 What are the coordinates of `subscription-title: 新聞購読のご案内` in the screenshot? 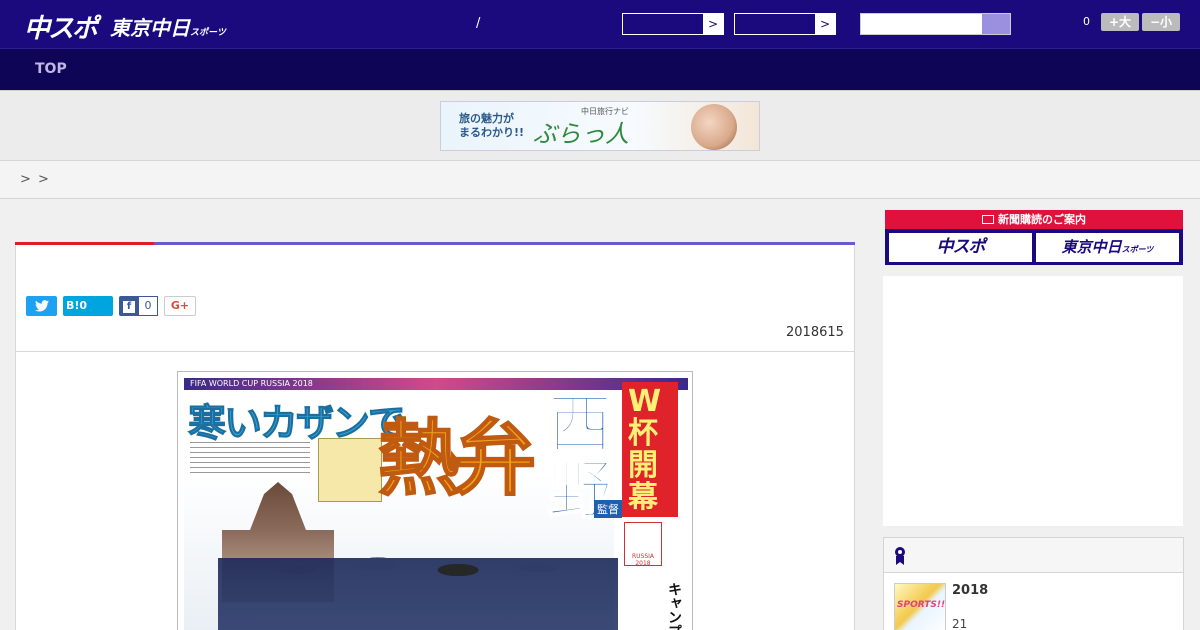 It's located at (1034, 219).